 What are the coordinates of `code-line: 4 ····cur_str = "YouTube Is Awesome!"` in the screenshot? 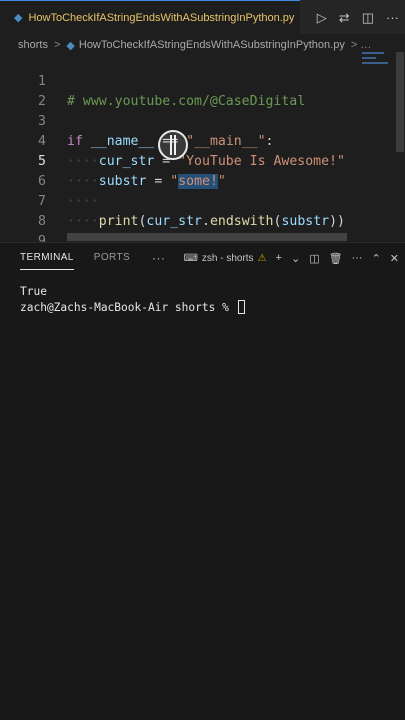 It's located at (180, 140).